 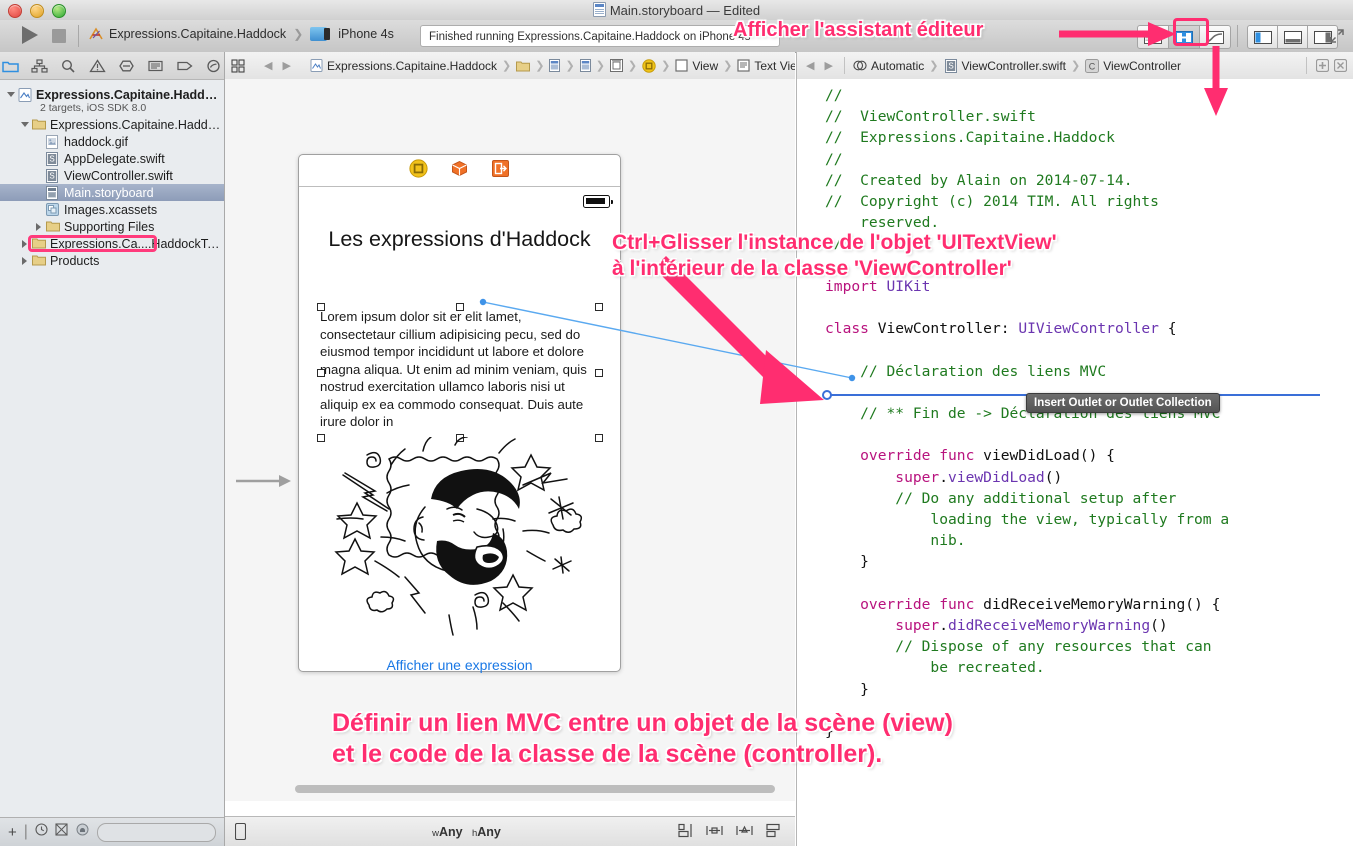 I want to click on source-control-filter-icon, so click(x=61, y=832).